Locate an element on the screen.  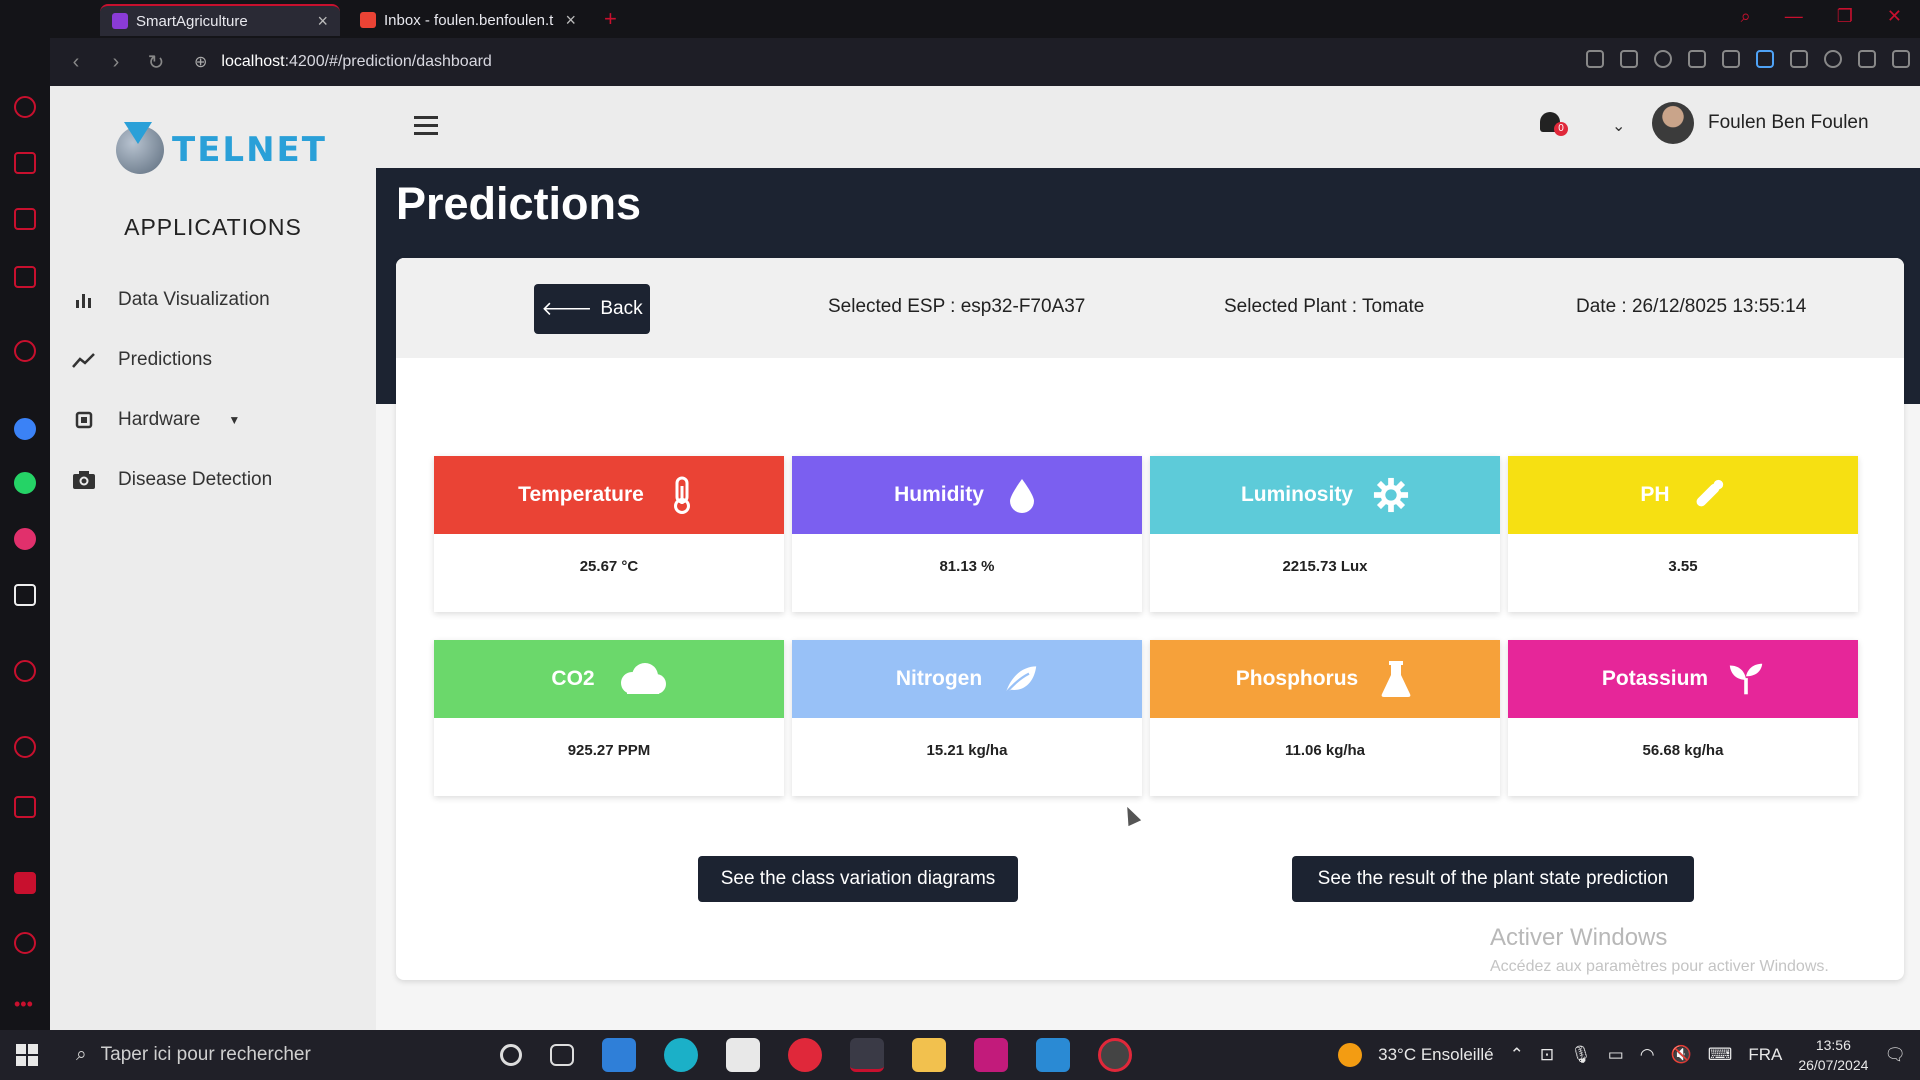
aria-icon is located at coordinates (25, 351).